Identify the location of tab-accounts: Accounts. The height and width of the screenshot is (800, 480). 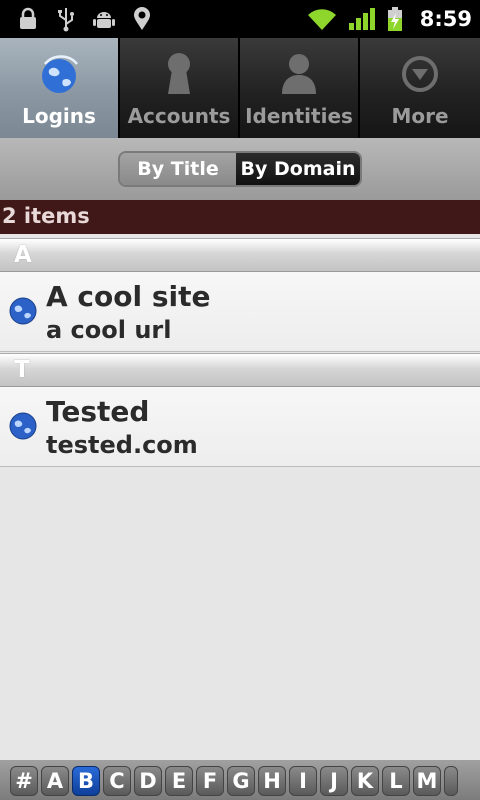
(180, 88).